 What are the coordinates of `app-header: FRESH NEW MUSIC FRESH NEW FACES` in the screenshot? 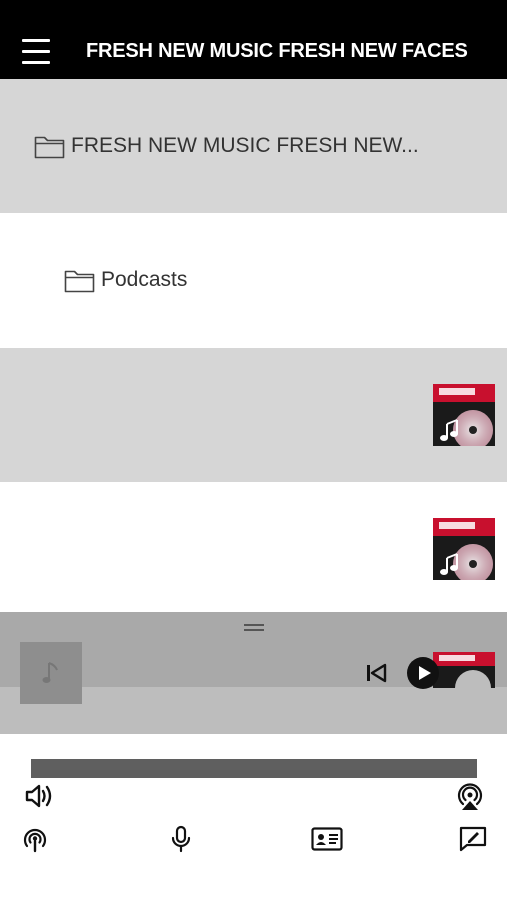 It's located at (253, 39).